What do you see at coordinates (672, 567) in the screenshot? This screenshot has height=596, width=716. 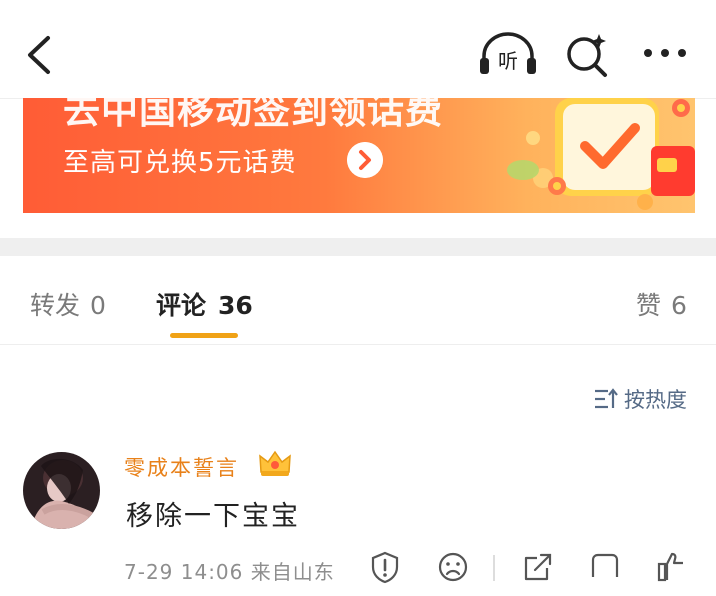 I see `like-thumb-icon` at bounding box center [672, 567].